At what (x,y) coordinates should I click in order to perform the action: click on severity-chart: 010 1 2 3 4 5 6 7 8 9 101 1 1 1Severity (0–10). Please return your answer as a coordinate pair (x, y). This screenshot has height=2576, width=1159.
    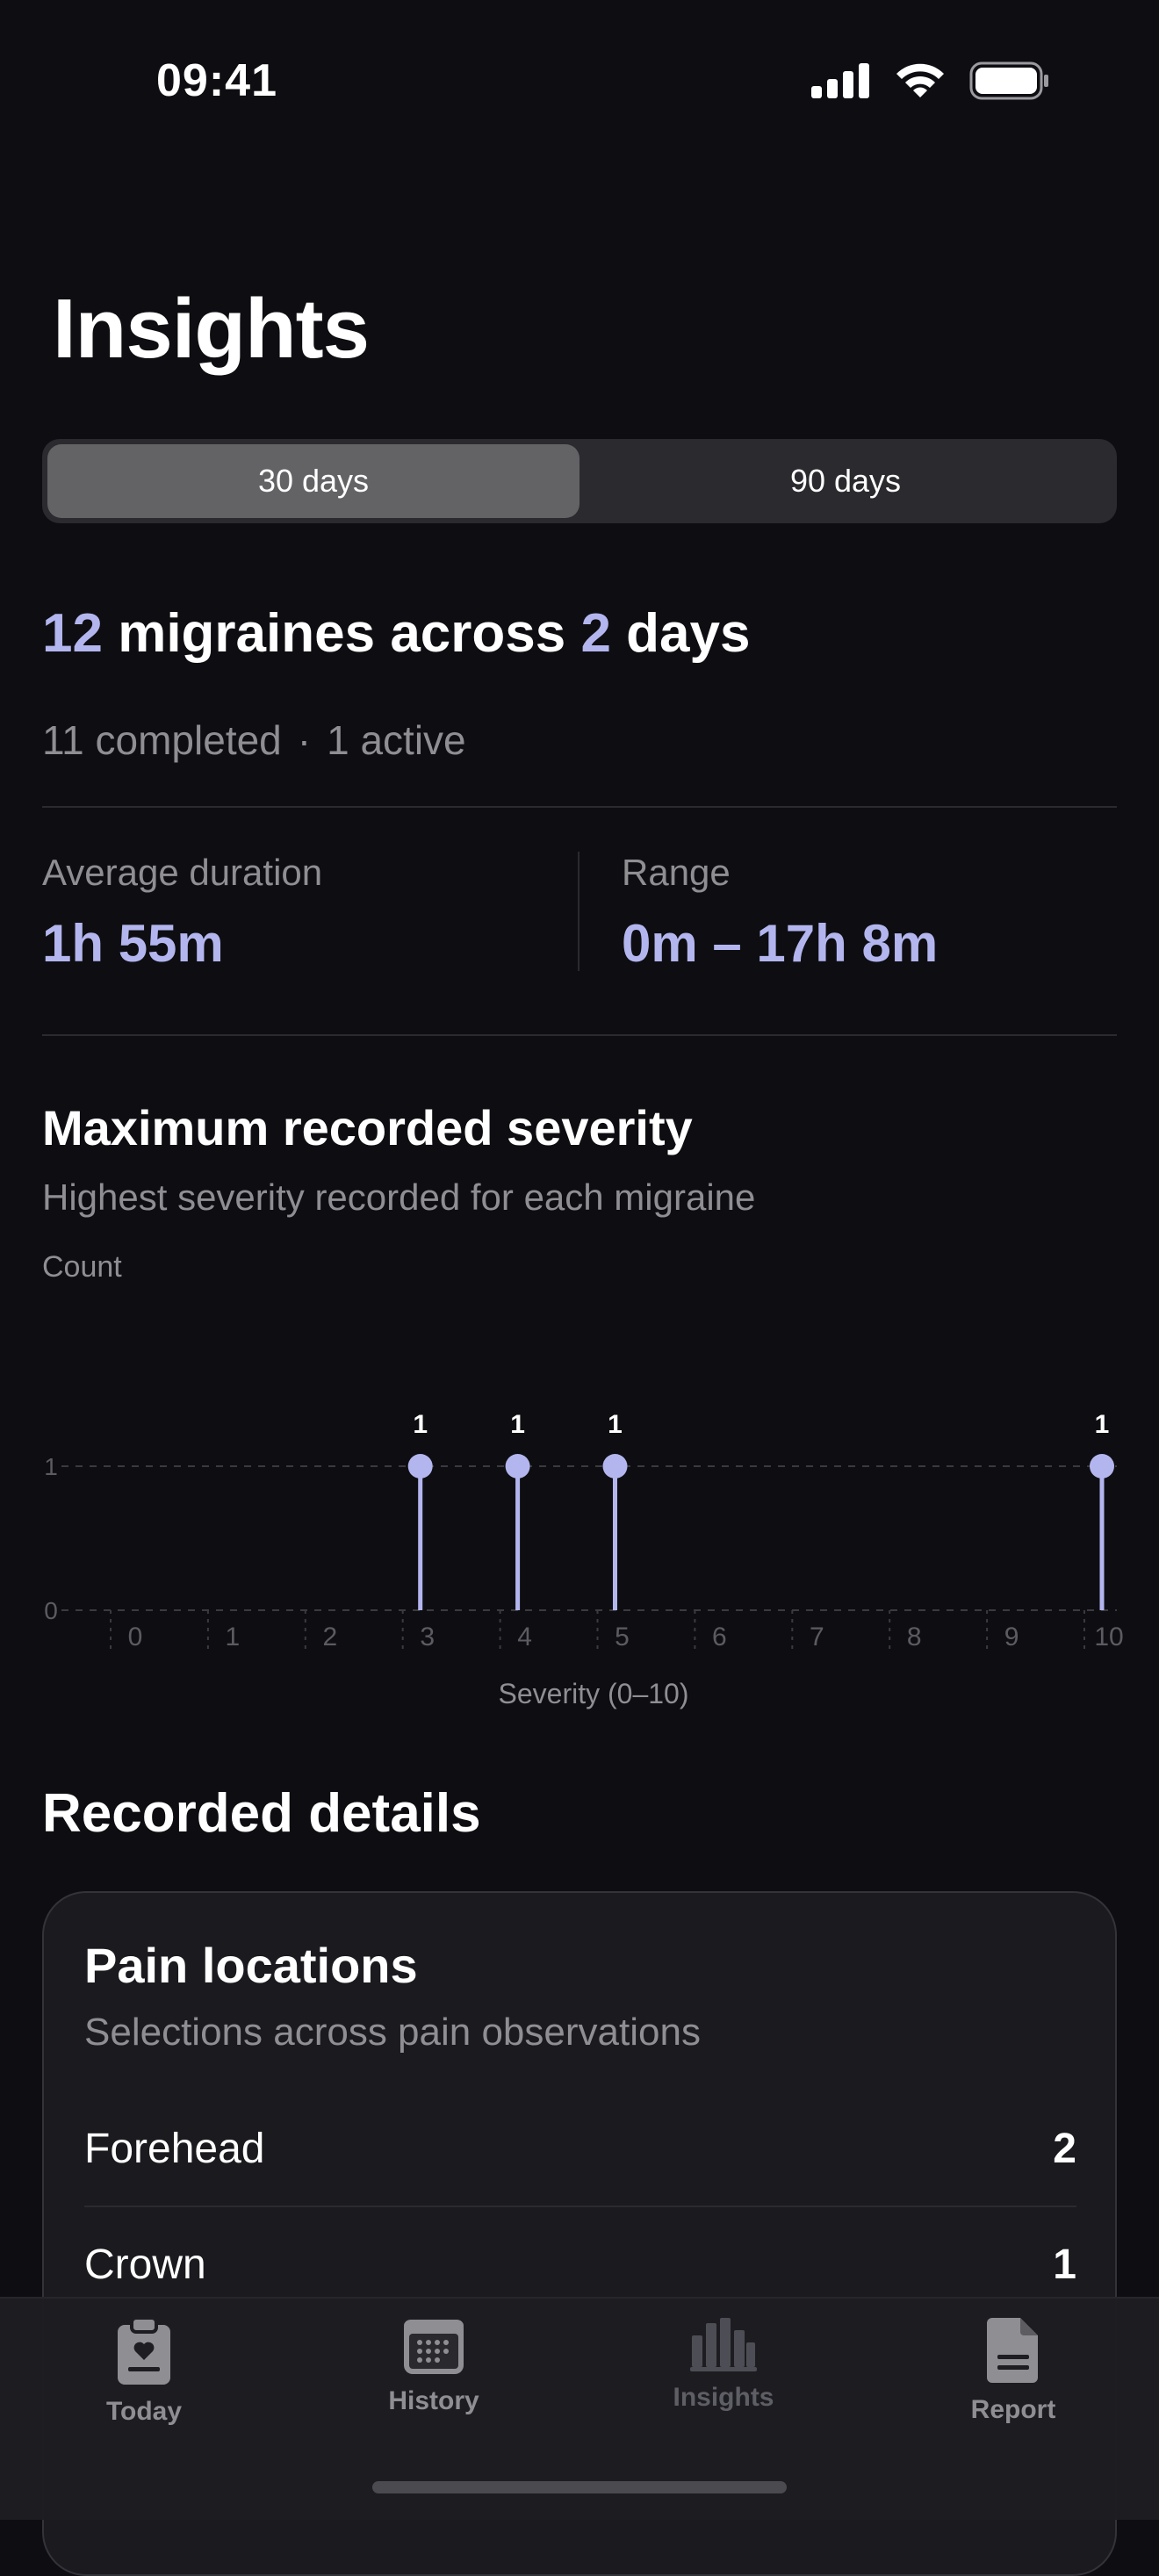
    Looking at the image, I should click on (583, 1559).